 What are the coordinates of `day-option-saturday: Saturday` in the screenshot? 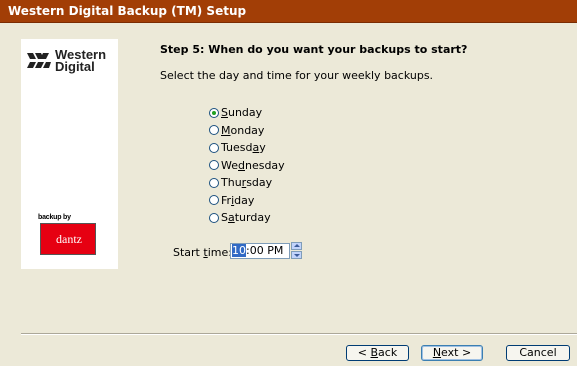 It's located at (247, 218).